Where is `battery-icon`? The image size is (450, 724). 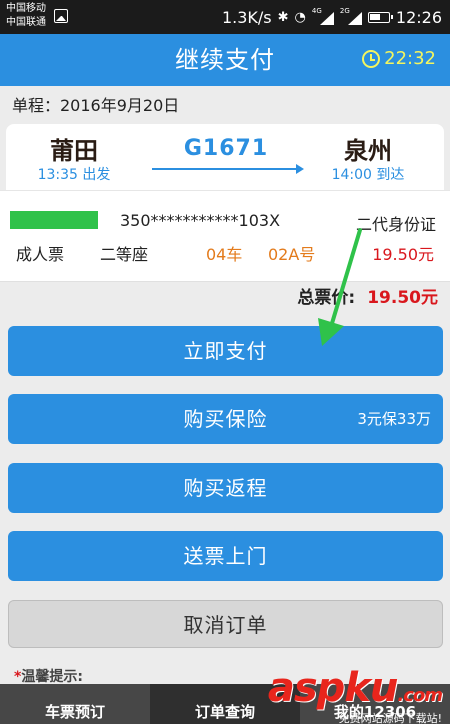
battery-icon is located at coordinates (380, 17).